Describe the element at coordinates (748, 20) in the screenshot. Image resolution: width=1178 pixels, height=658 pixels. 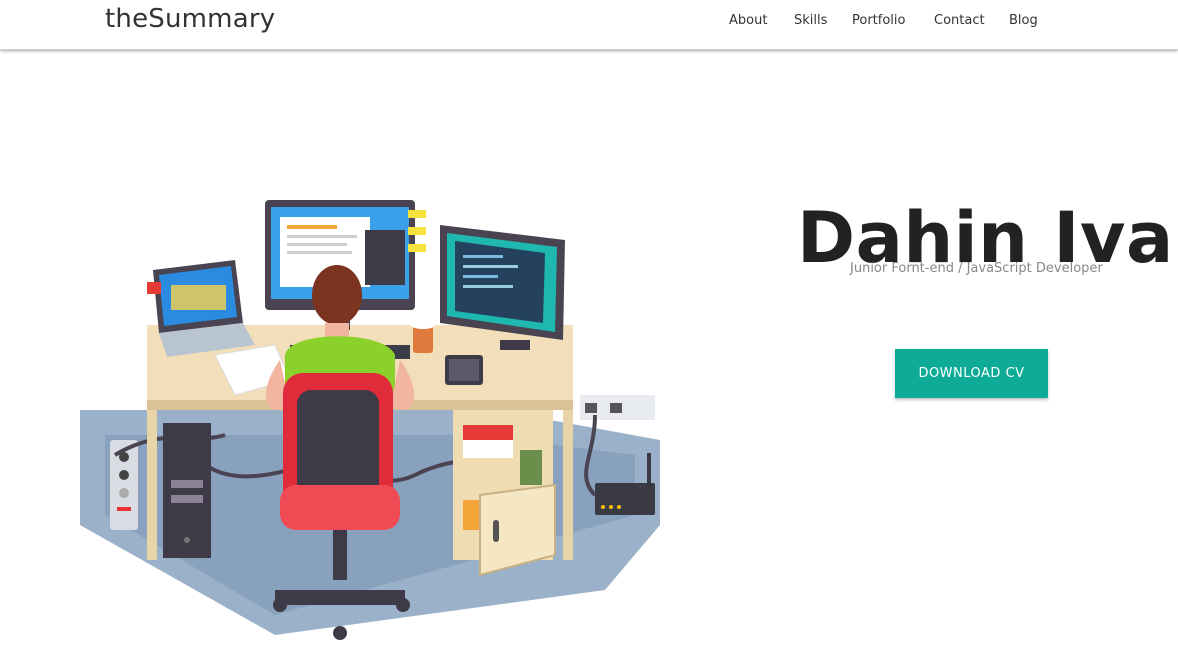
I see `nav-link-about: About` at that location.